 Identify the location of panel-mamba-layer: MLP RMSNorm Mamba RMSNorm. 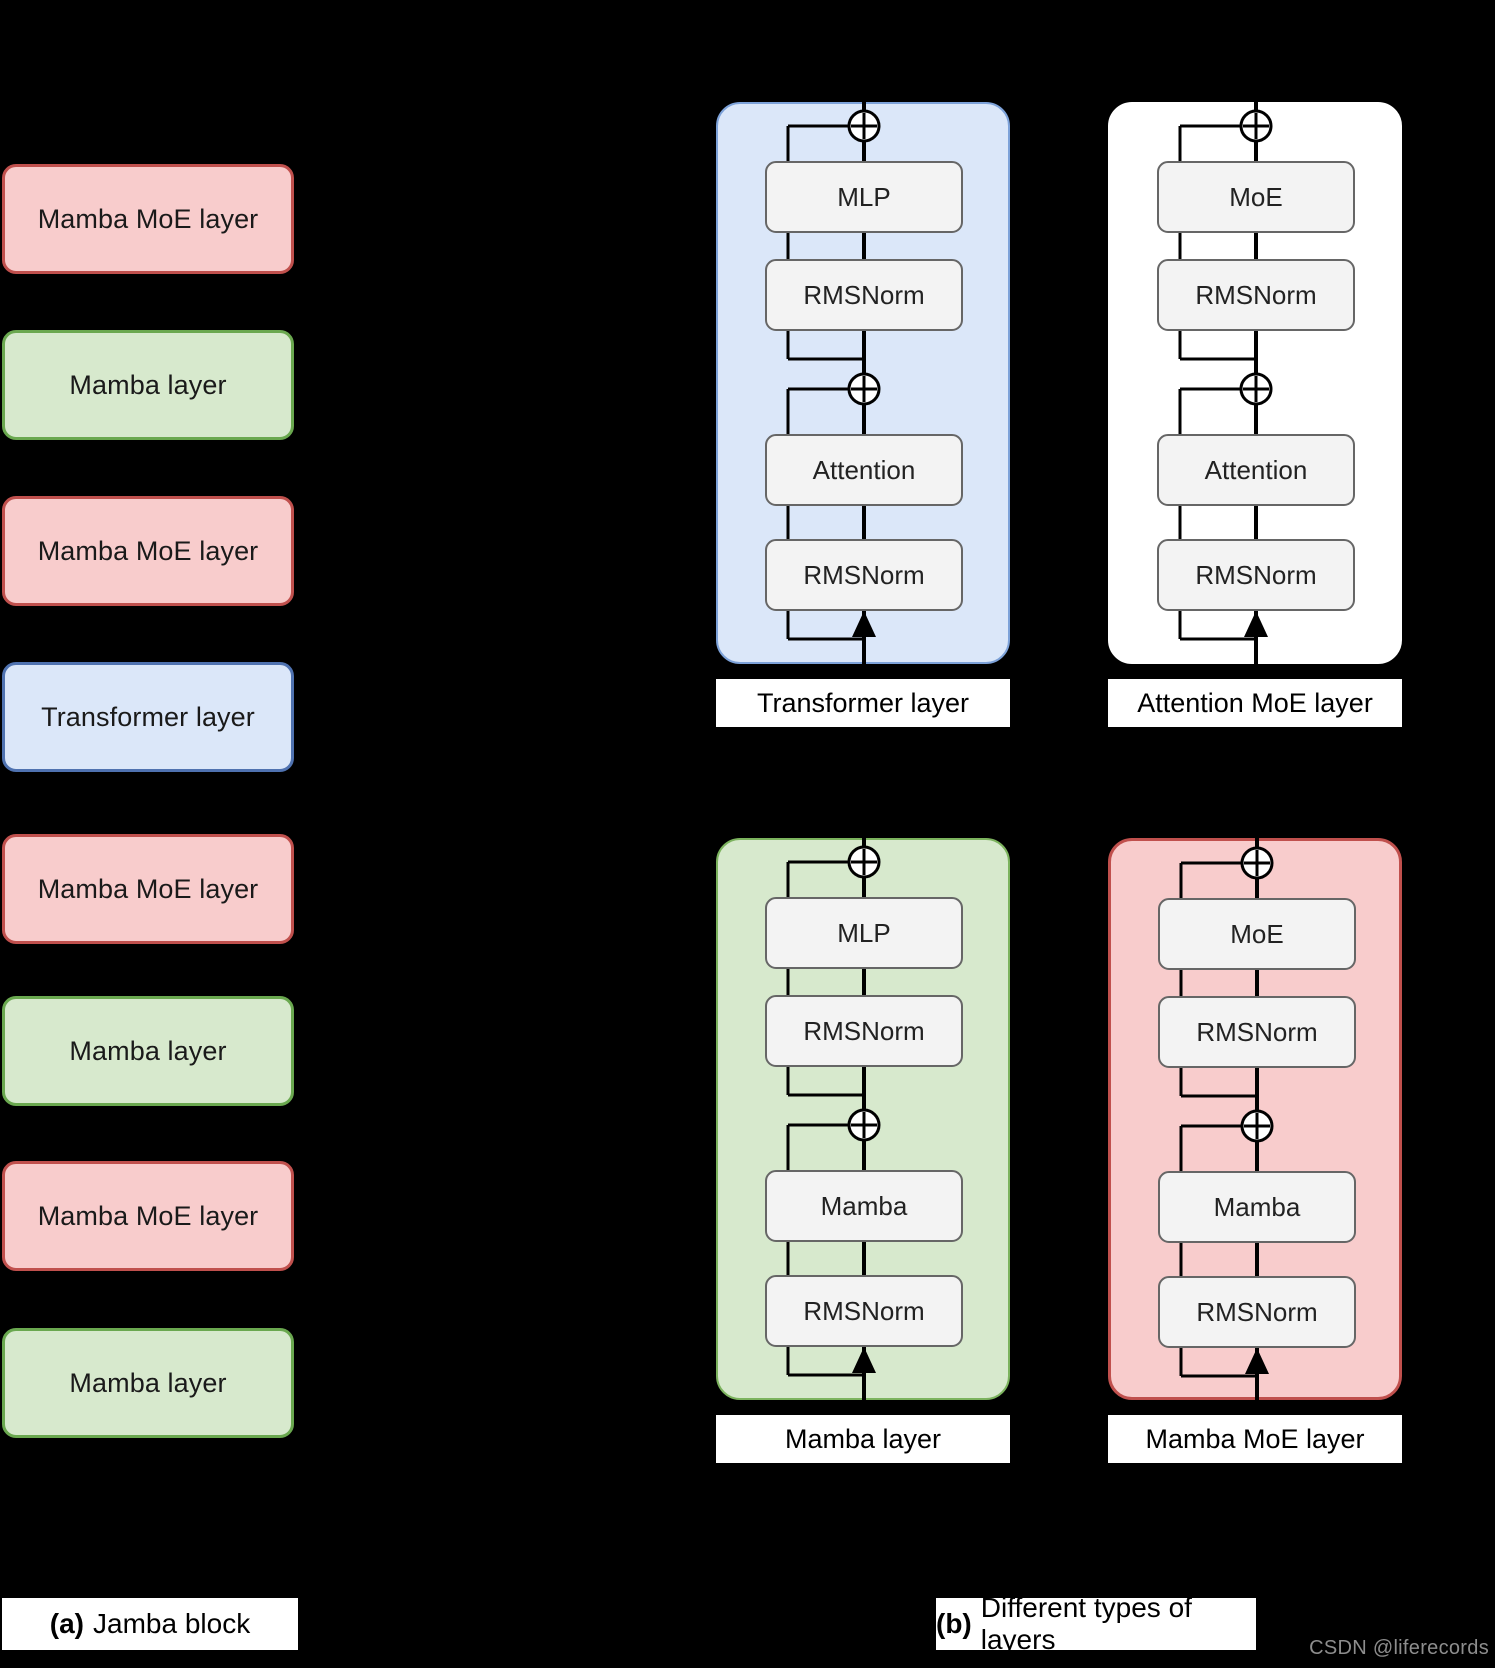
(863, 1122).